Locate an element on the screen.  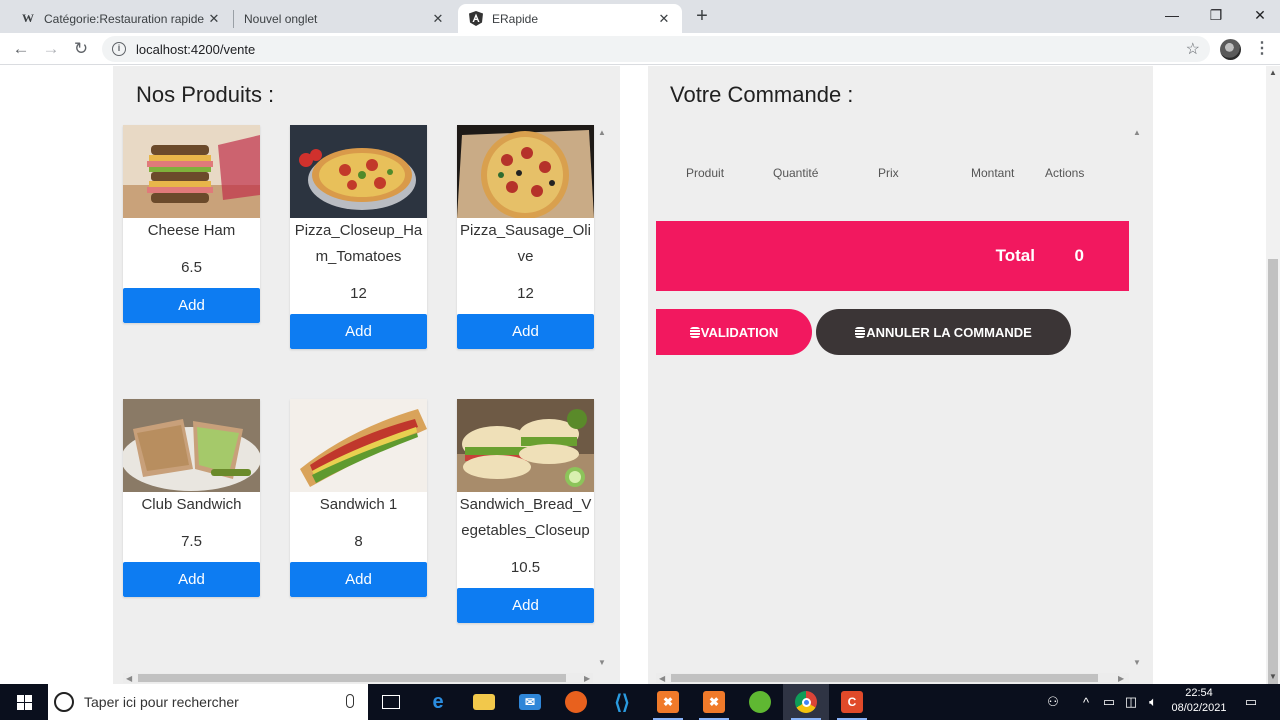
total-value: 0 is located at coordinates (1079, 255).